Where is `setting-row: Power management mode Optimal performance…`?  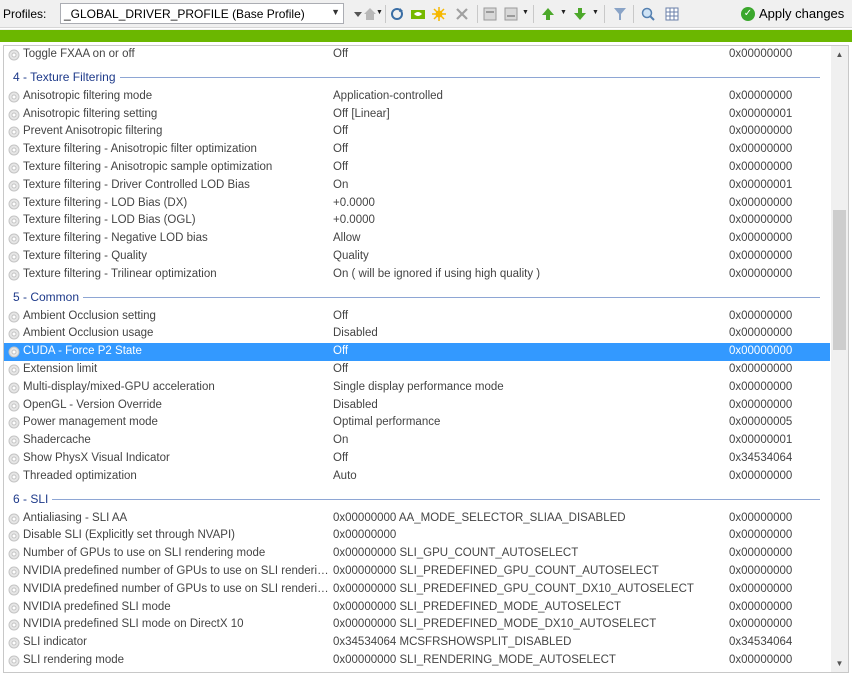 setting-row: Power management mode Optimal performance… is located at coordinates (417, 423).